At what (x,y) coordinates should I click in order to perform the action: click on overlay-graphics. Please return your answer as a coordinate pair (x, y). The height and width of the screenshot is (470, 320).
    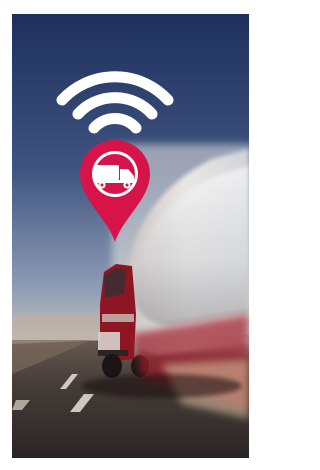
    Looking at the image, I should click on (115, 156).